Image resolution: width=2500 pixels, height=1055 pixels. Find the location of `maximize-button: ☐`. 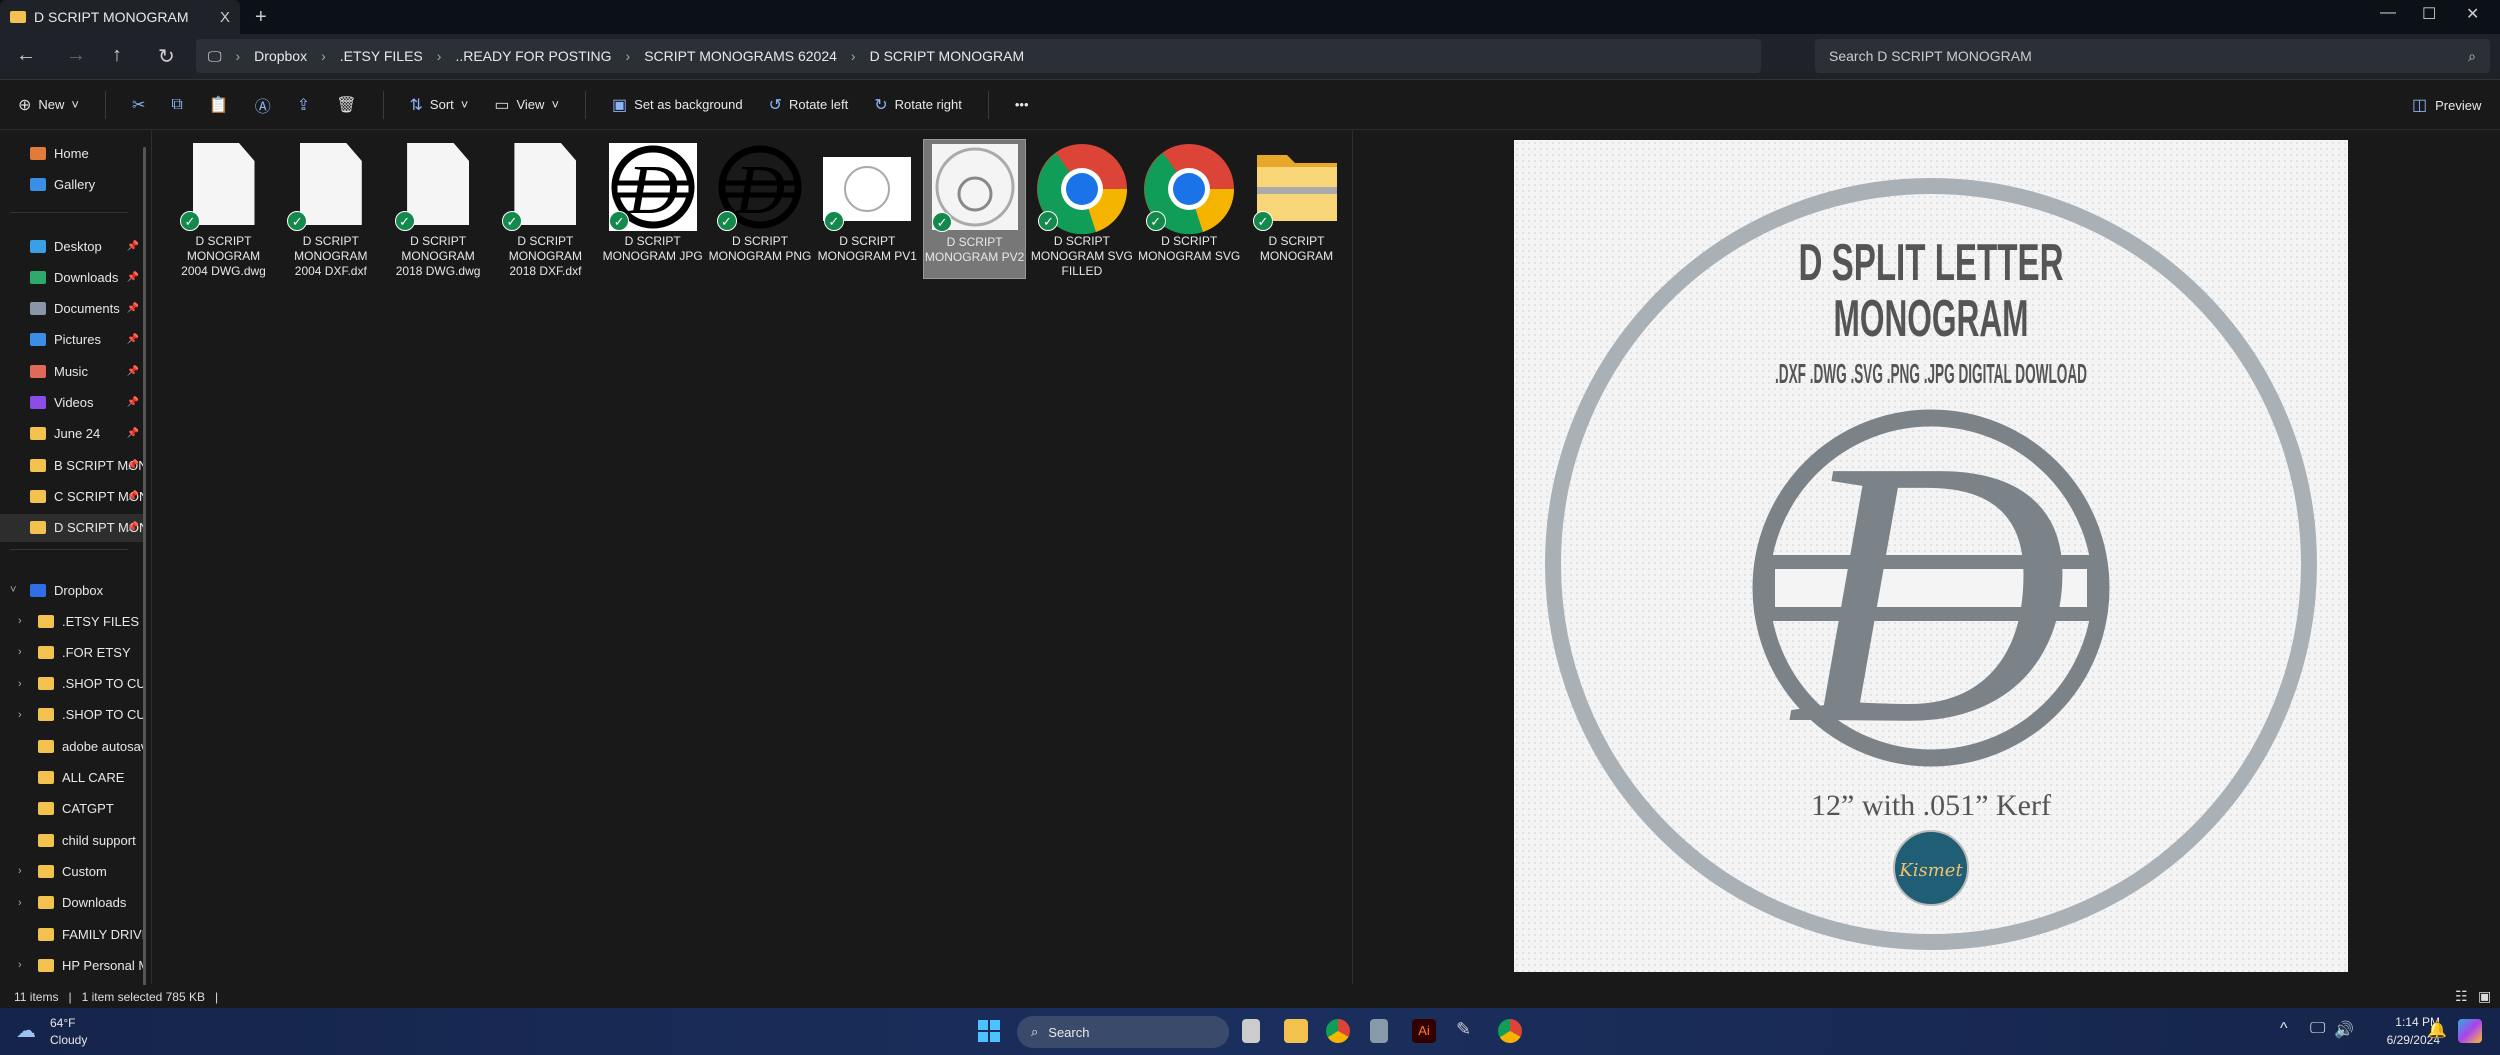

maximize-button: ☐ is located at coordinates (2429, 14).